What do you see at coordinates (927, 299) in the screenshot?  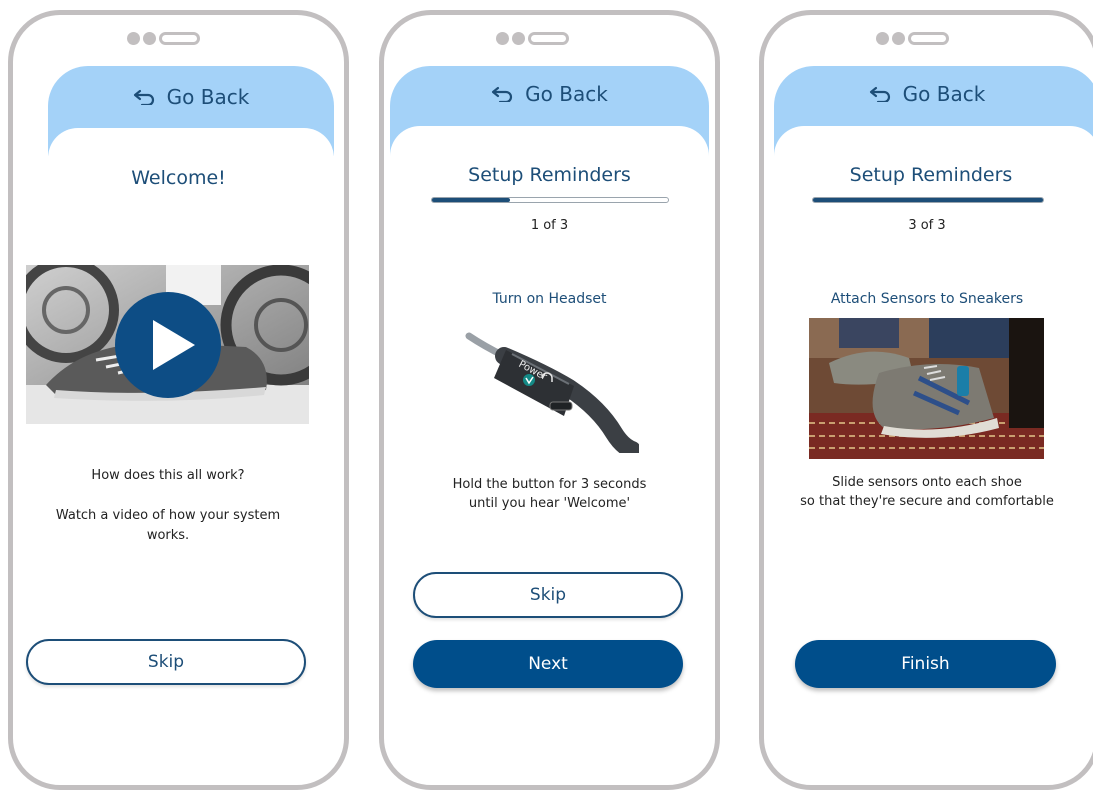 I see `step-heading: Attach Sensors to Sneakers` at bounding box center [927, 299].